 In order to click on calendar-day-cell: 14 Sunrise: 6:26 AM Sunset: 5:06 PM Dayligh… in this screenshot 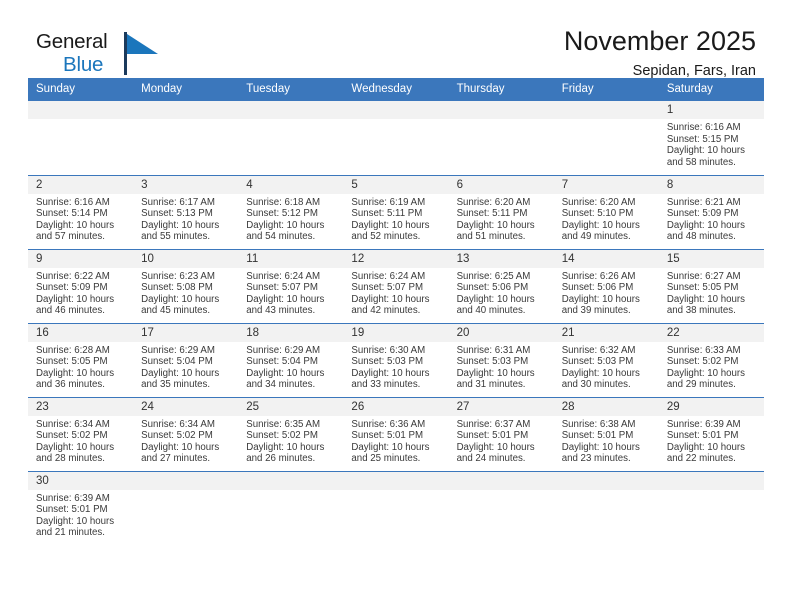, I will do `click(606, 285)`.